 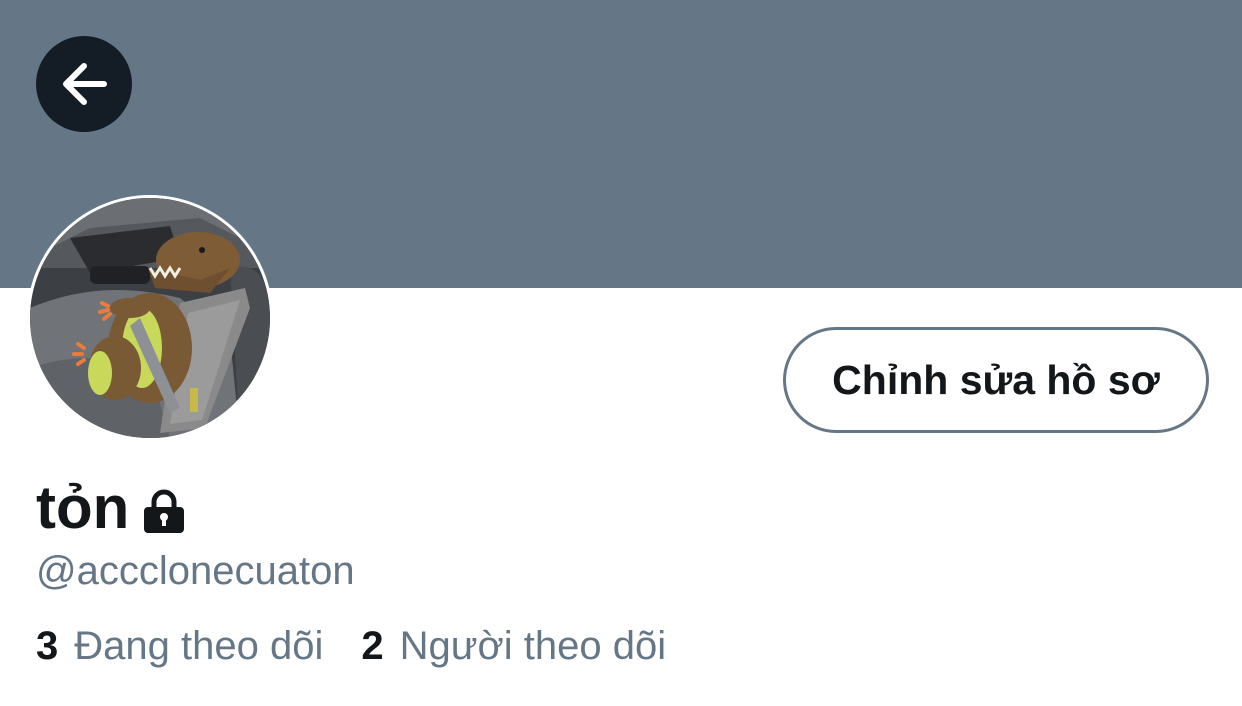 I want to click on following-label: Đang theo dõi, so click(x=199, y=646).